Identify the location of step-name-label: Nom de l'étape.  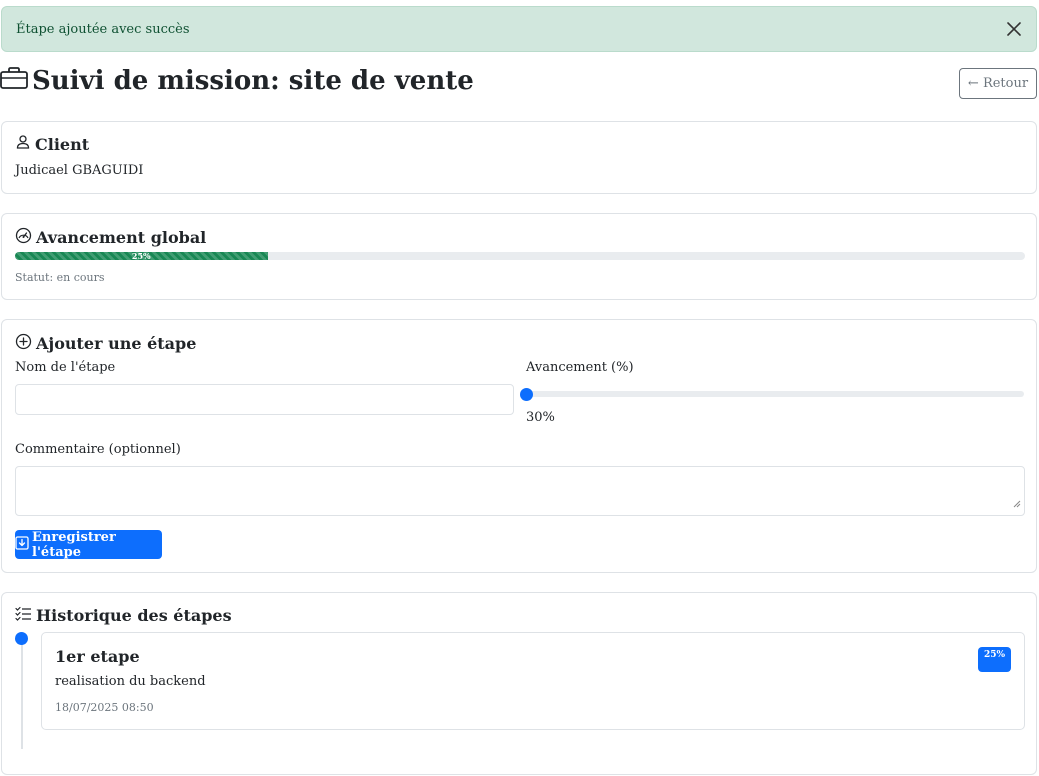
(65, 367).